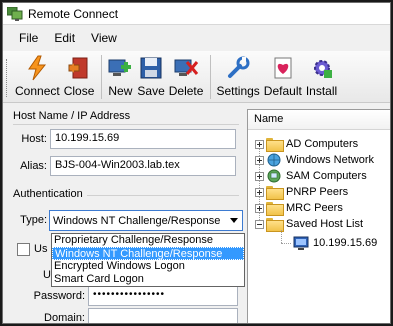  I want to click on auth-section-heading: Authentication, so click(48, 194).